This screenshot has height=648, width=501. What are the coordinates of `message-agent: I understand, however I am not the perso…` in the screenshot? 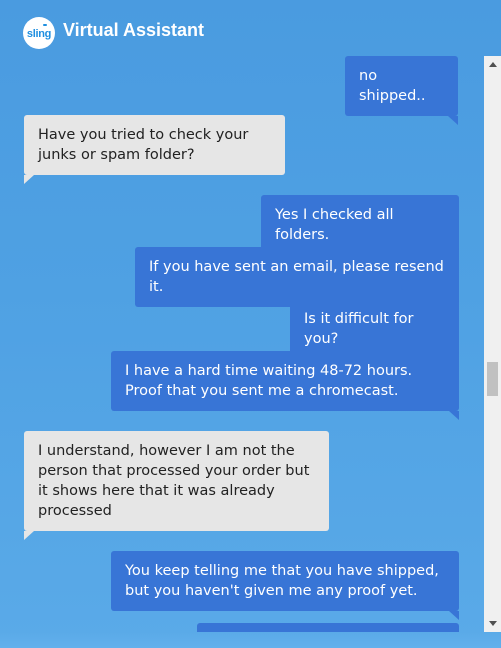 It's located at (176, 485).